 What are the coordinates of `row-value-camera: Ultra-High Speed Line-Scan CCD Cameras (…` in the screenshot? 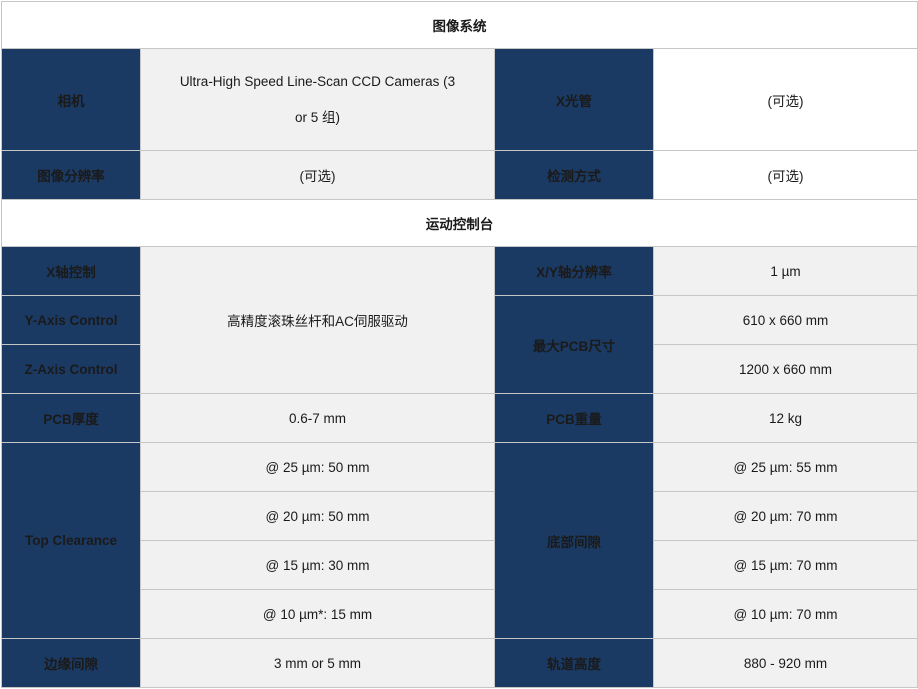 It's located at (317, 99).